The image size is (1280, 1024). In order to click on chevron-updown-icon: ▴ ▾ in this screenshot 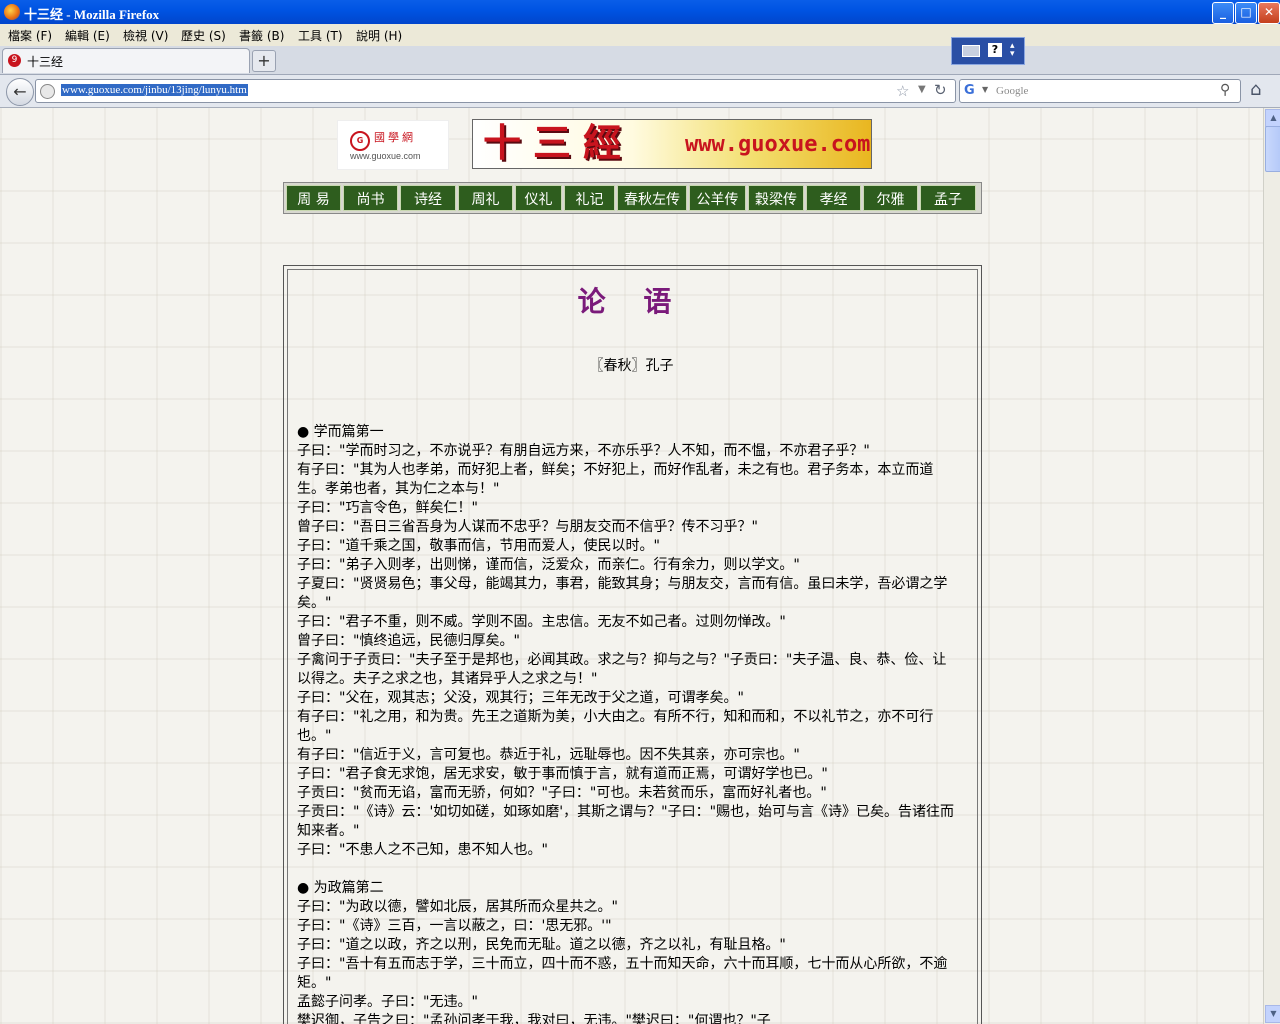, I will do `click(1012, 50)`.